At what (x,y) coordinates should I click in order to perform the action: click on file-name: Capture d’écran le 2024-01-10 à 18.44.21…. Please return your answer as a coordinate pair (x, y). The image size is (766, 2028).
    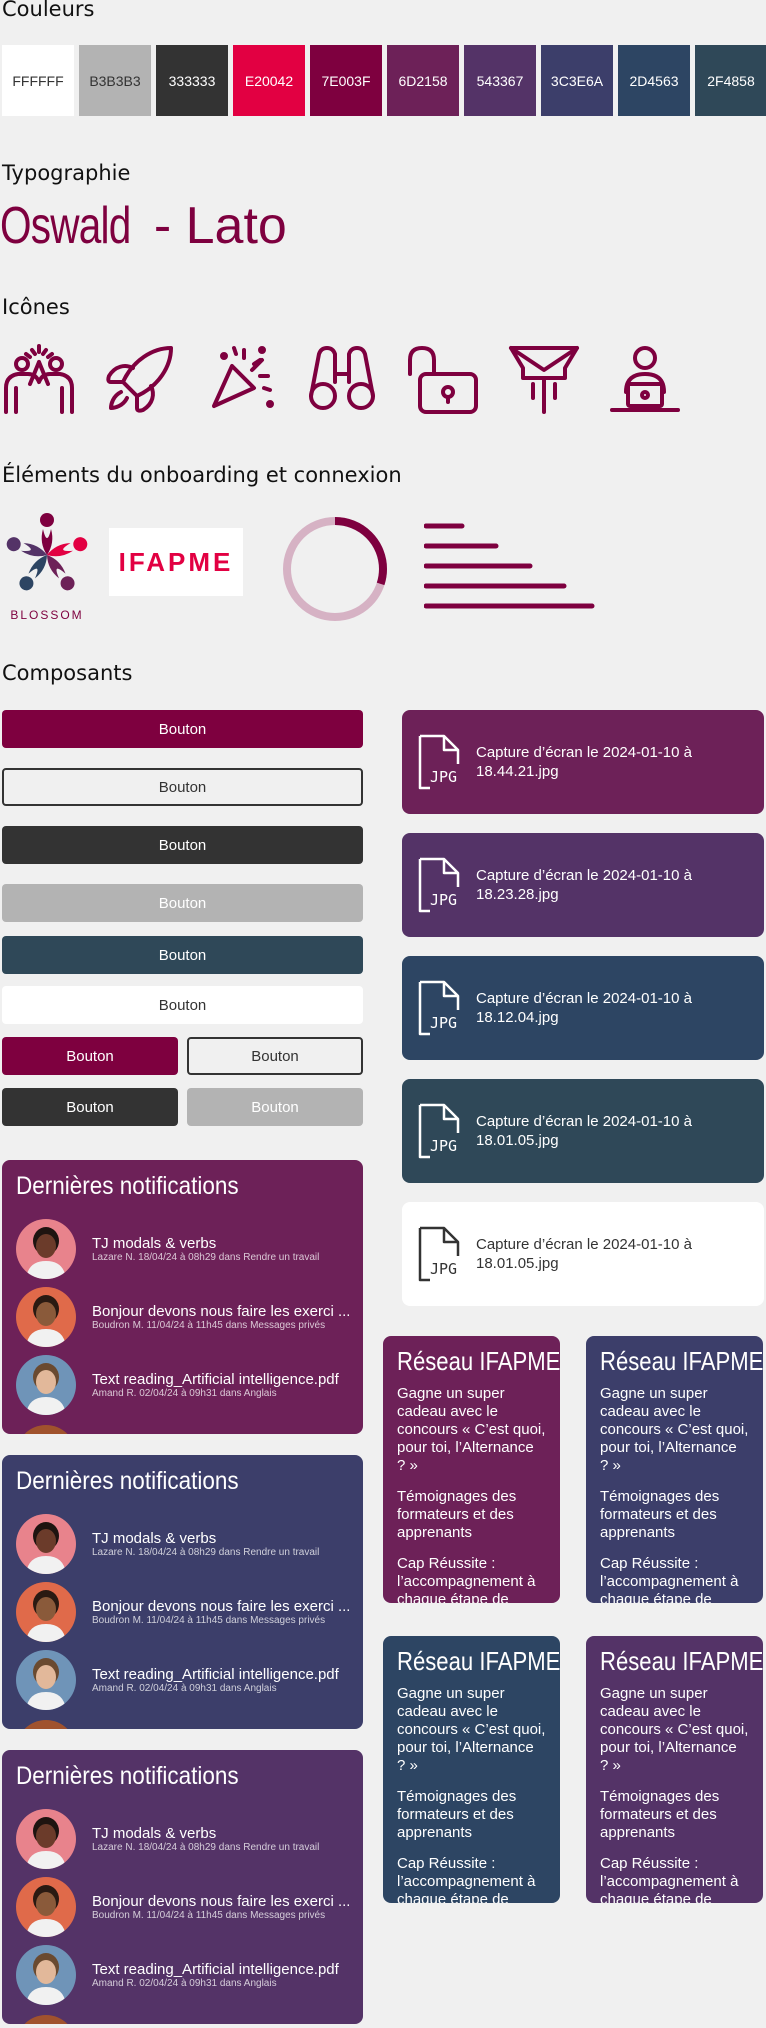
    Looking at the image, I should click on (584, 762).